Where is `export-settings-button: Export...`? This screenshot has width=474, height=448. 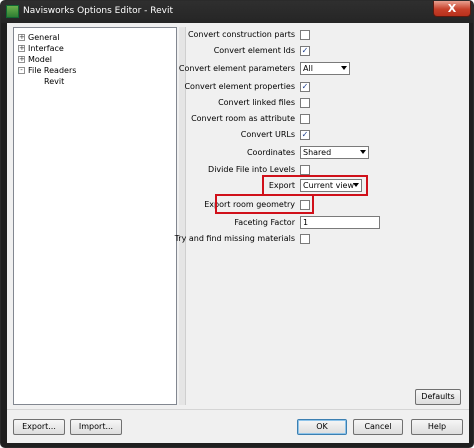 export-settings-button: Export... is located at coordinates (39, 427).